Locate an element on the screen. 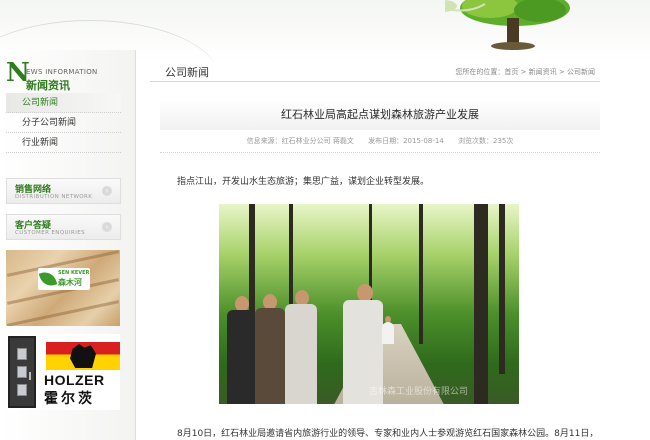 The height and width of the screenshot is (440, 650). meta-views: 浏览次数：235次 is located at coordinates (486, 141).